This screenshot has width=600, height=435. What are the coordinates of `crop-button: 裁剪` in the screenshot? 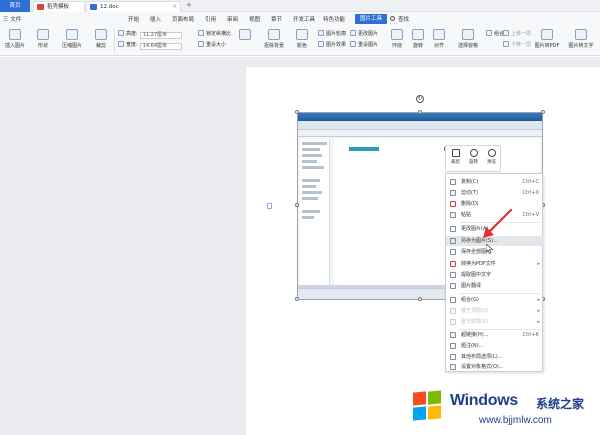 It's located at (101, 39).